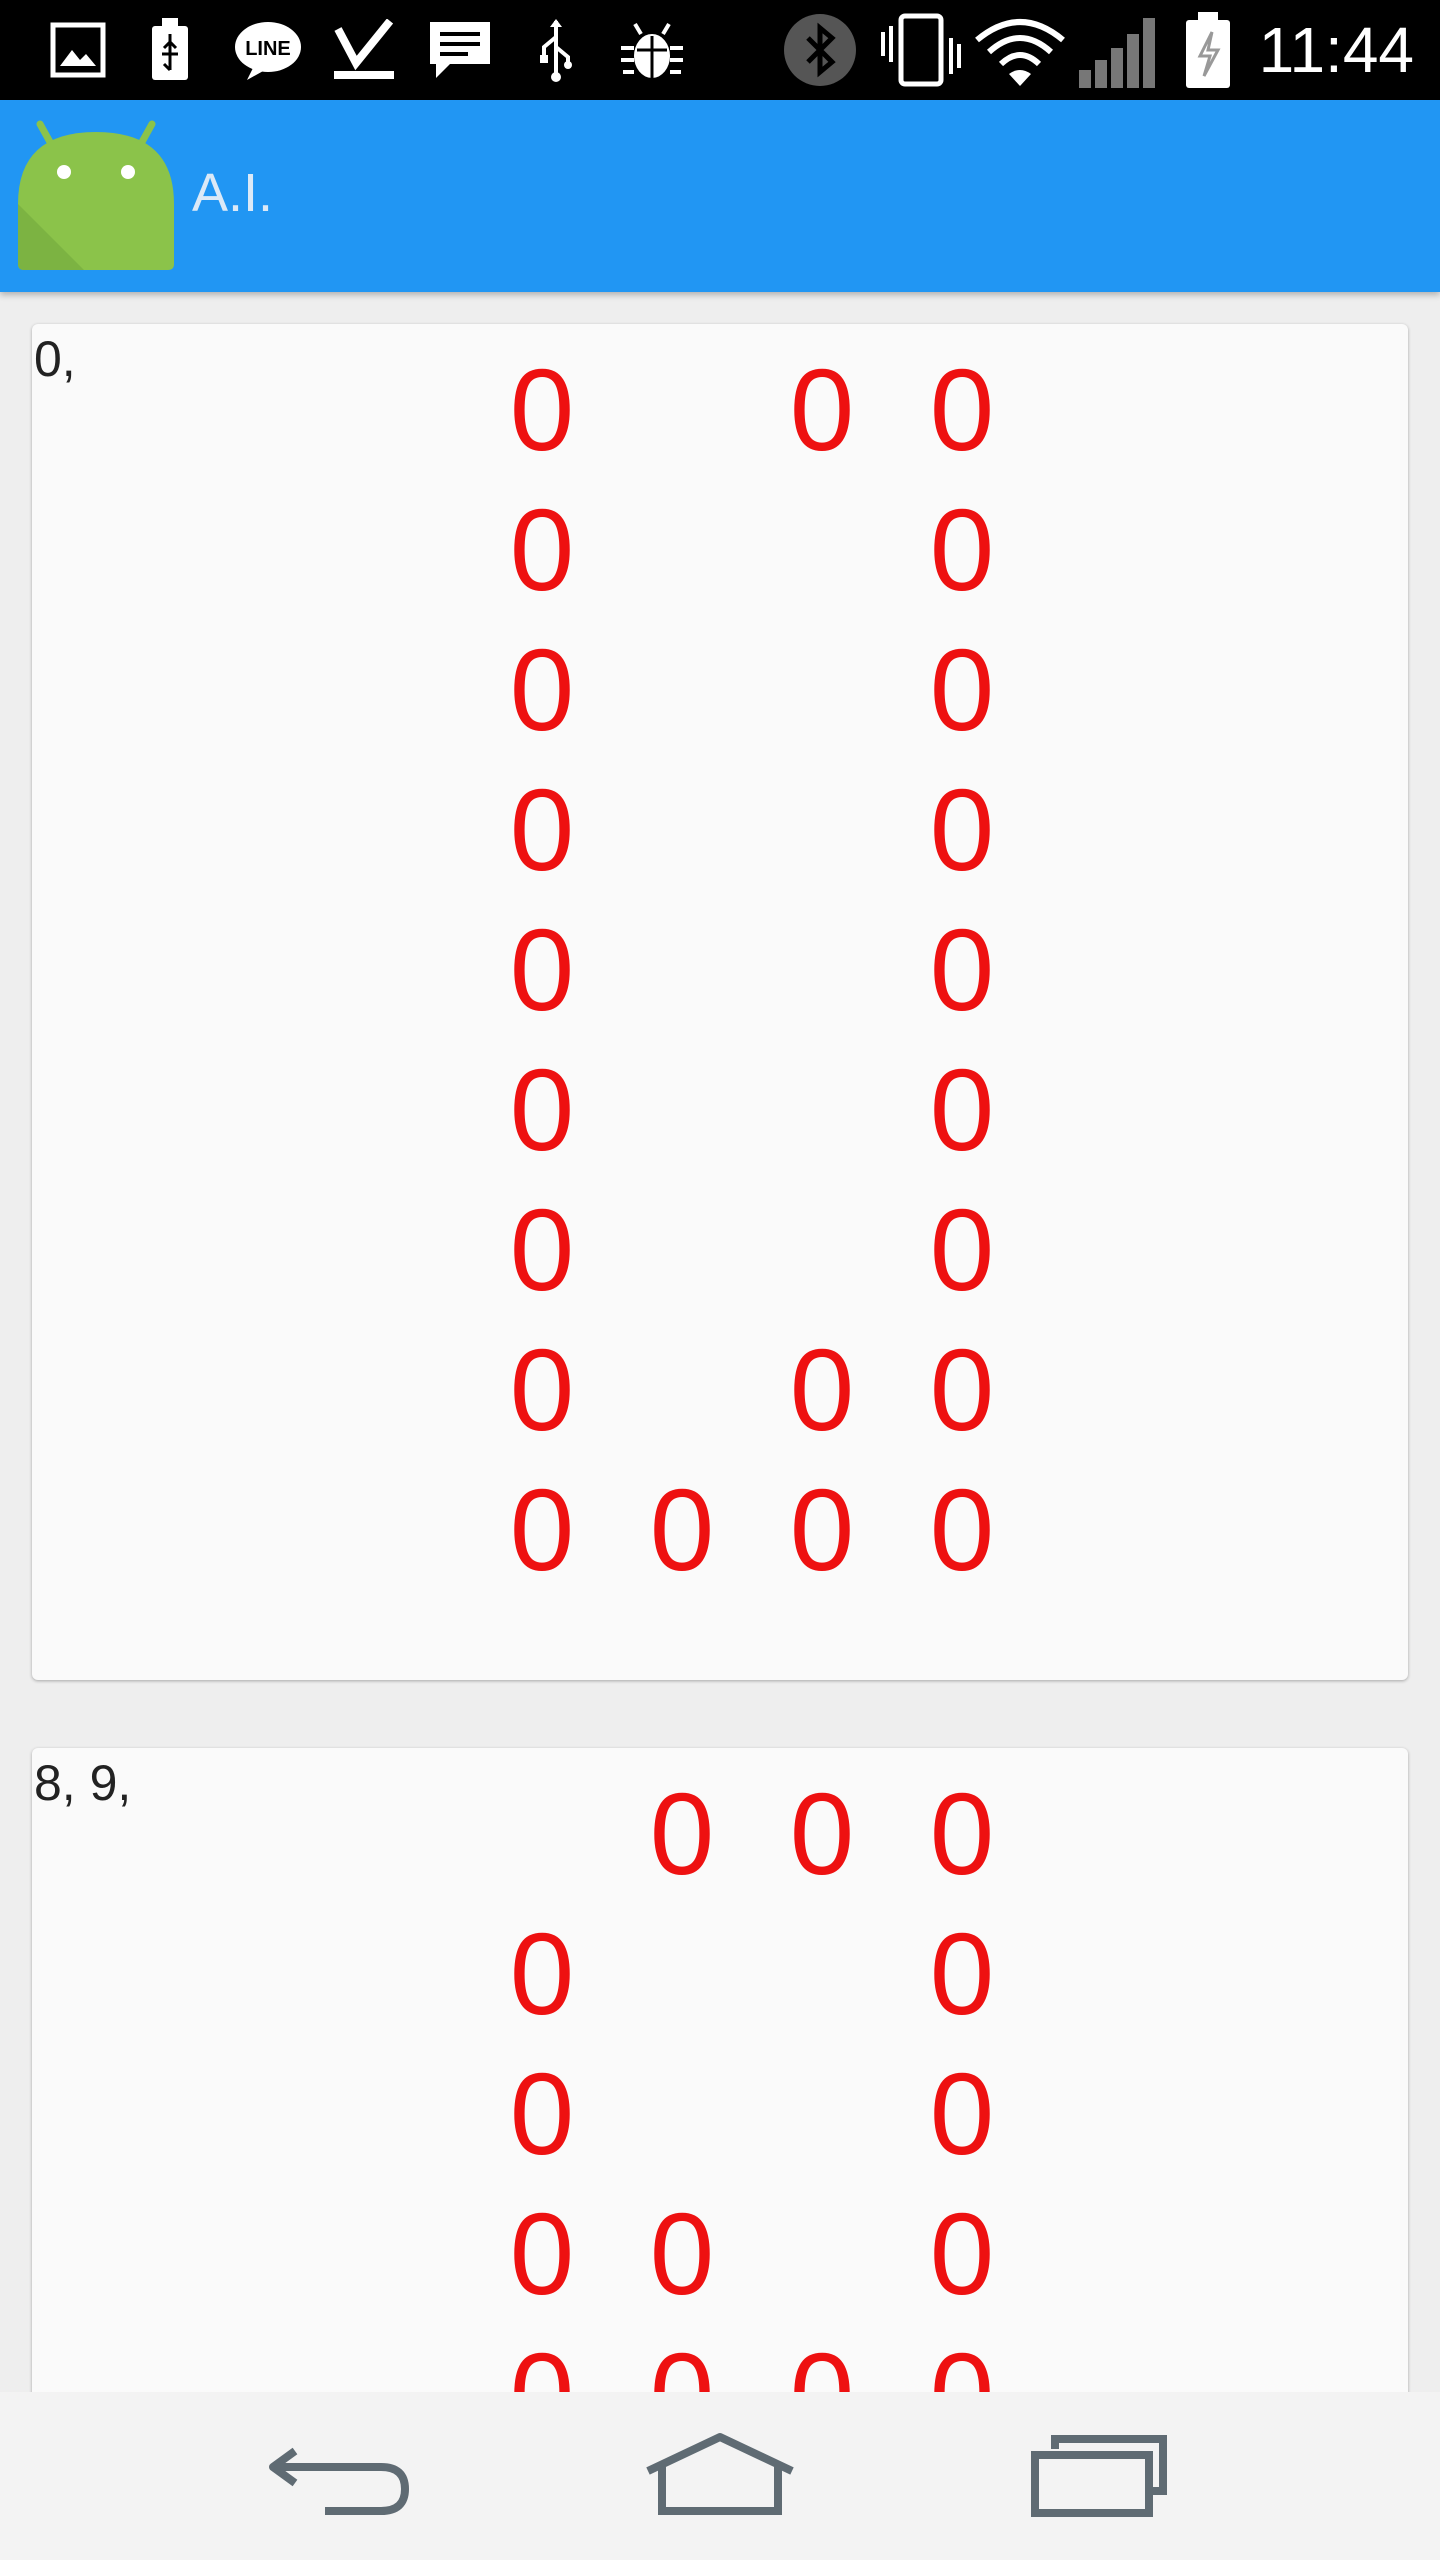  Describe the element at coordinates (652, 50) in the screenshot. I see `bug-icon` at that location.